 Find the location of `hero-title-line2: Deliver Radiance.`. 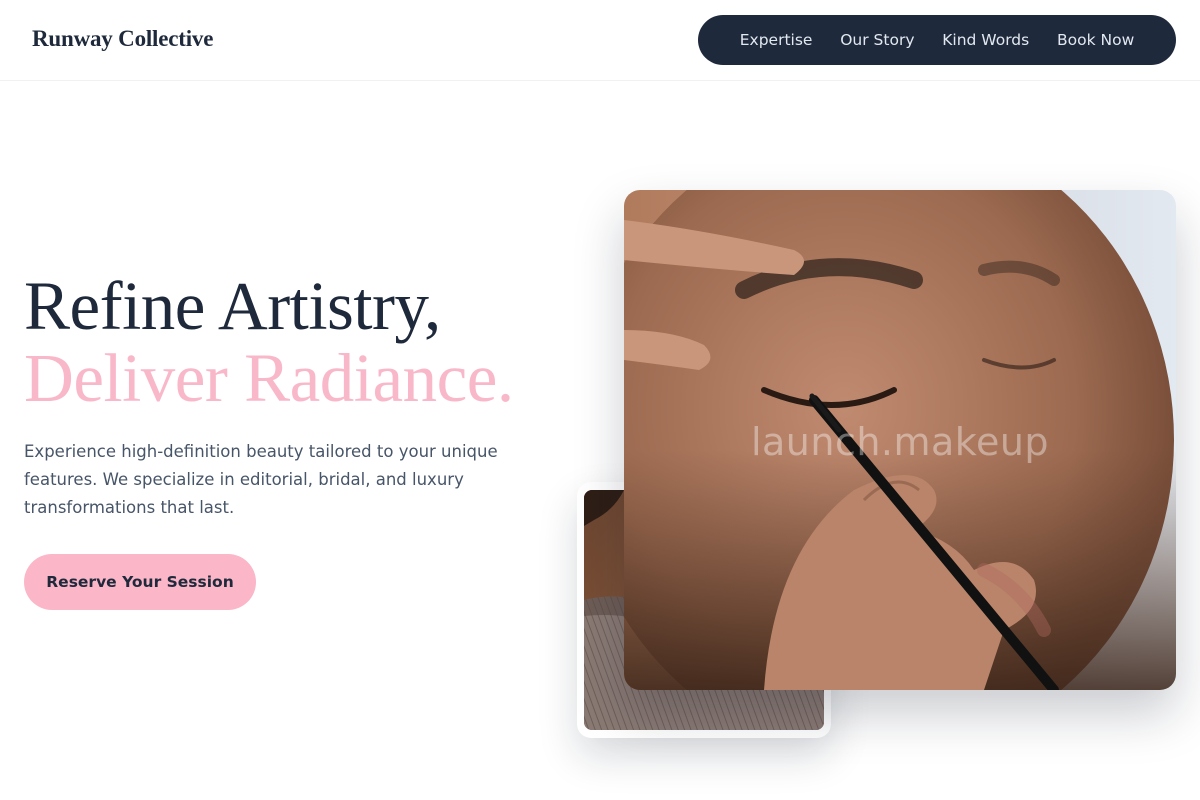

hero-title-line2: Deliver Radiance. is located at coordinates (269, 378).